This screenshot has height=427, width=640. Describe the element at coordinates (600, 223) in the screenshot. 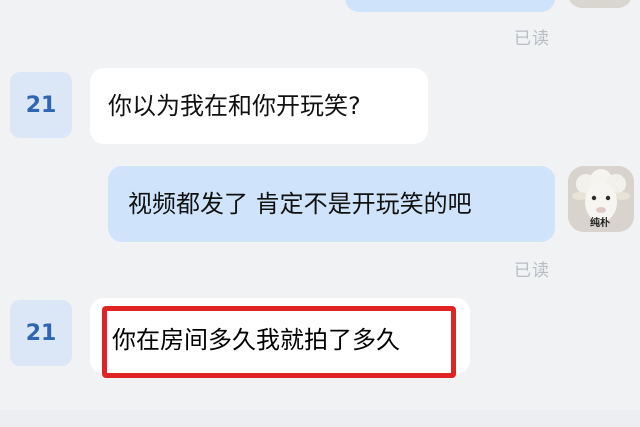

I see `avatar-caption: 纯朴` at that location.